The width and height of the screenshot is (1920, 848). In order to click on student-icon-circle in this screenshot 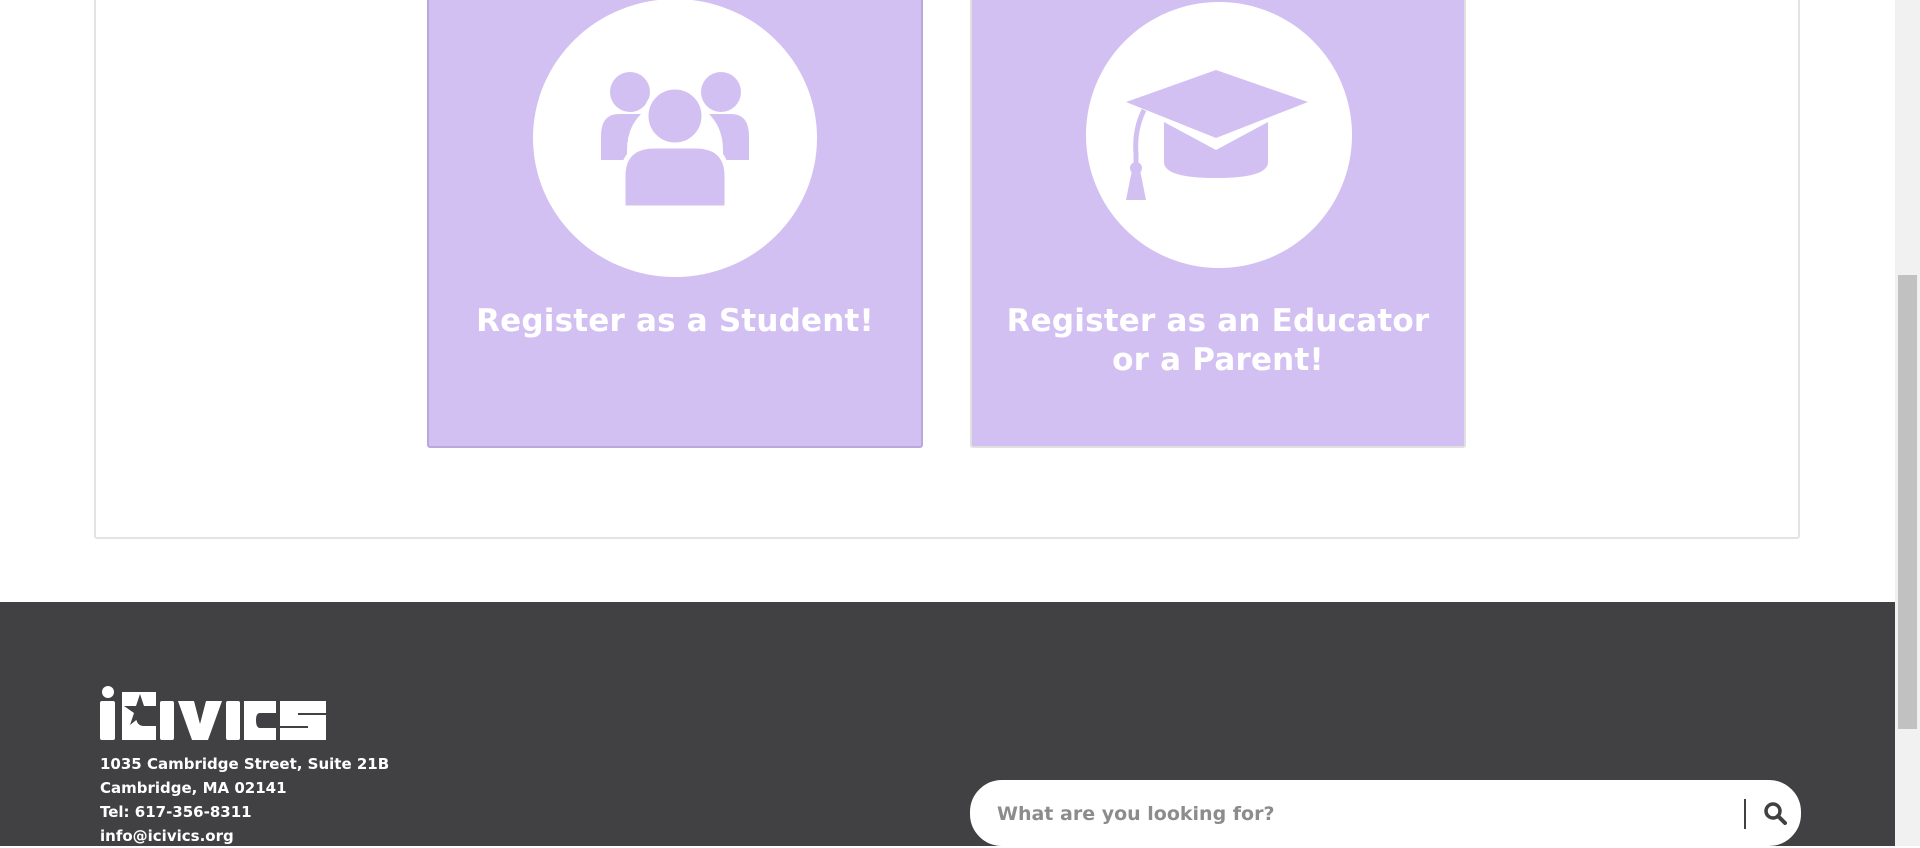, I will do `click(675, 138)`.